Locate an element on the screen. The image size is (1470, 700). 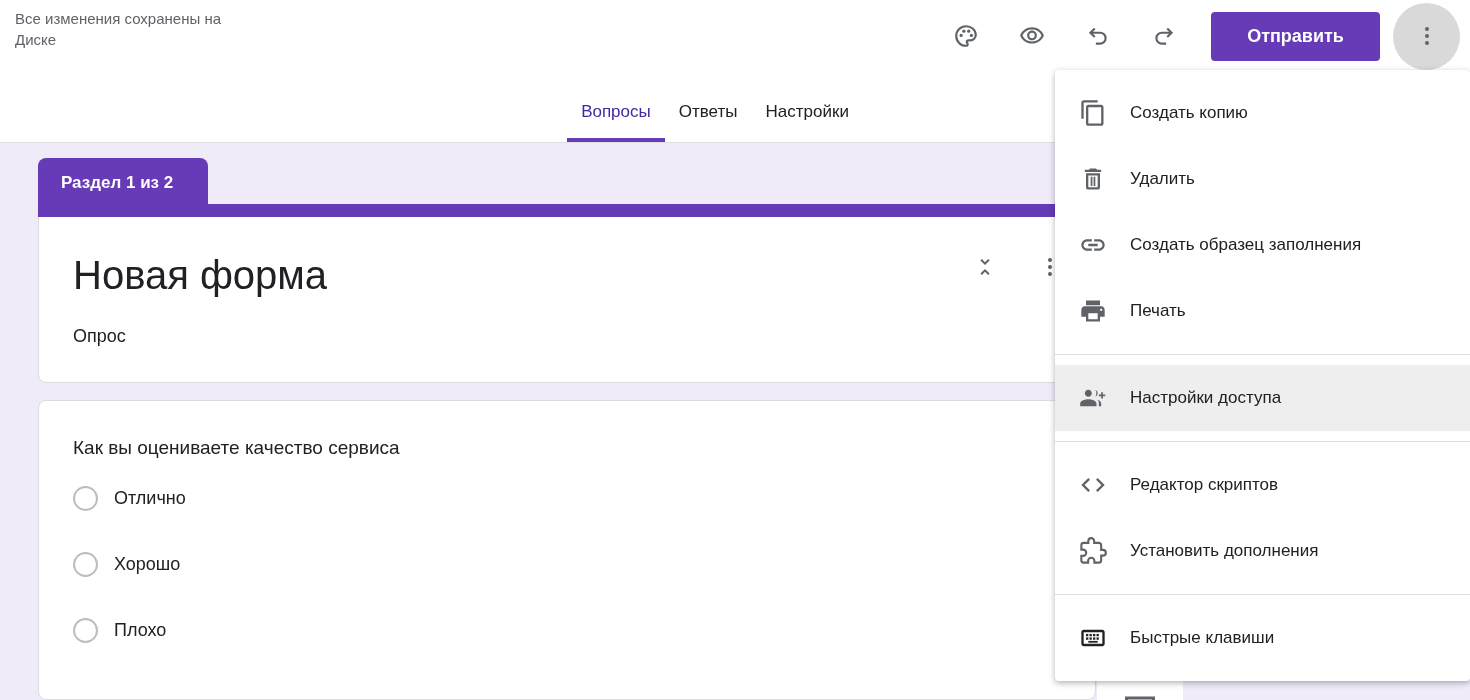
tab: Настройки is located at coordinates (807, 110).